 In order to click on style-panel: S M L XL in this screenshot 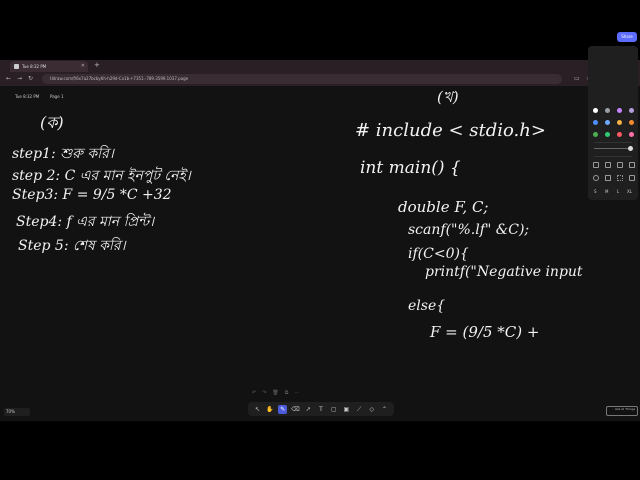, I will do `click(613, 123)`.